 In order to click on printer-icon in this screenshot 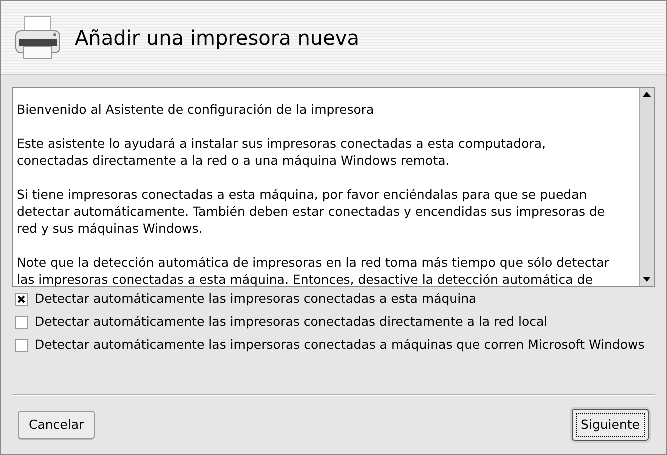, I will do `click(38, 37)`.